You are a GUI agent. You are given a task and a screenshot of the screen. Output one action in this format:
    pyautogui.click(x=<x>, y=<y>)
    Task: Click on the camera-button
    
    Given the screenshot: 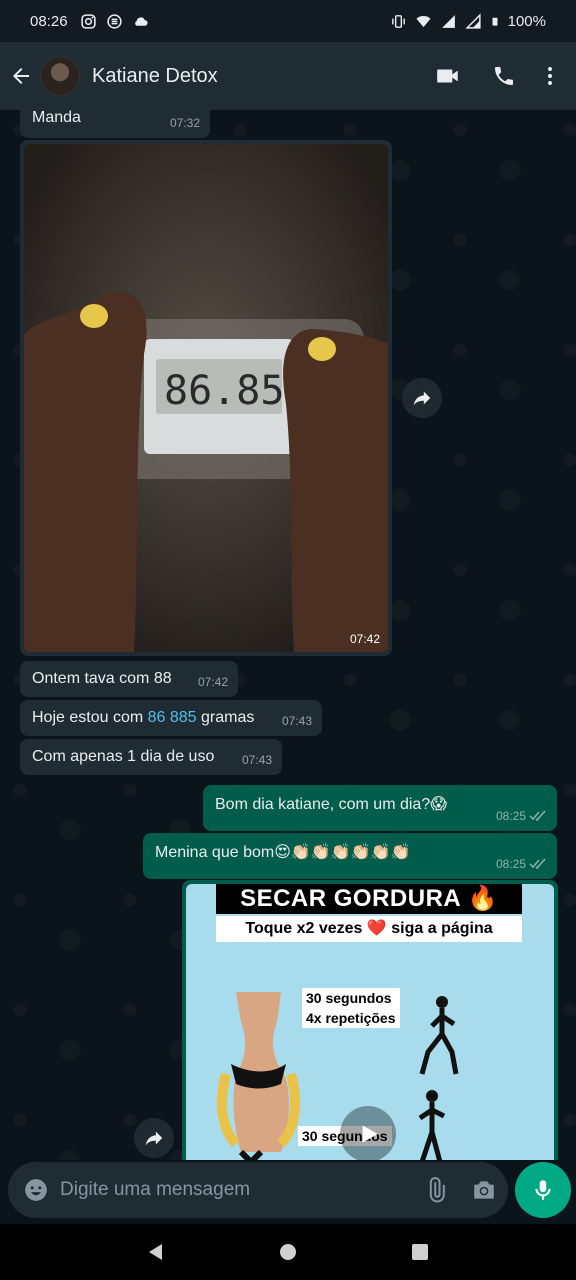 What is the action you would take?
    pyautogui.click(x=484, y=1190)
    